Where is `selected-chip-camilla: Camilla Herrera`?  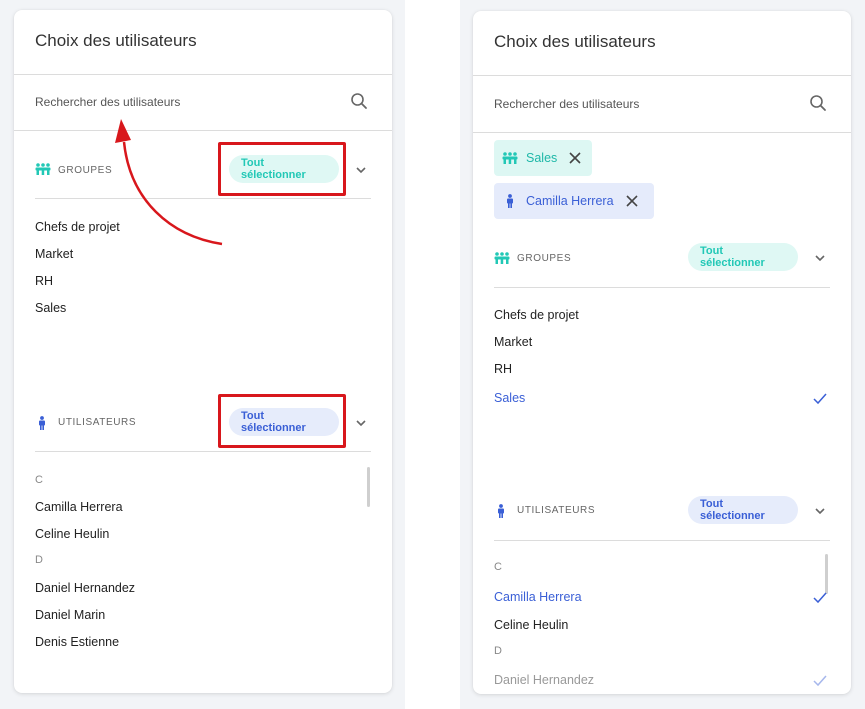
selected-chip-camilla: Camilla Herrera is located at coordinates (574, 201).